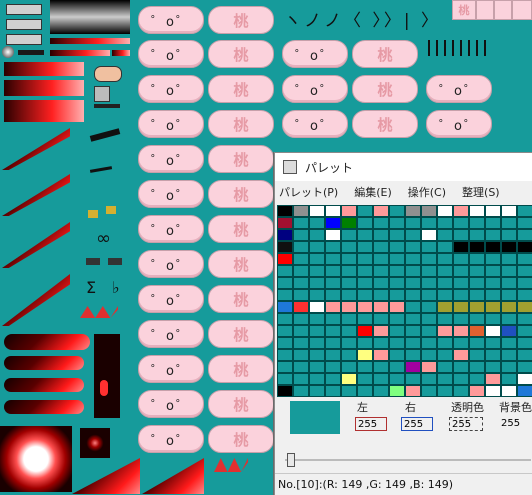  I want to click on menu-palette: パレット(P), so click(308, 192).